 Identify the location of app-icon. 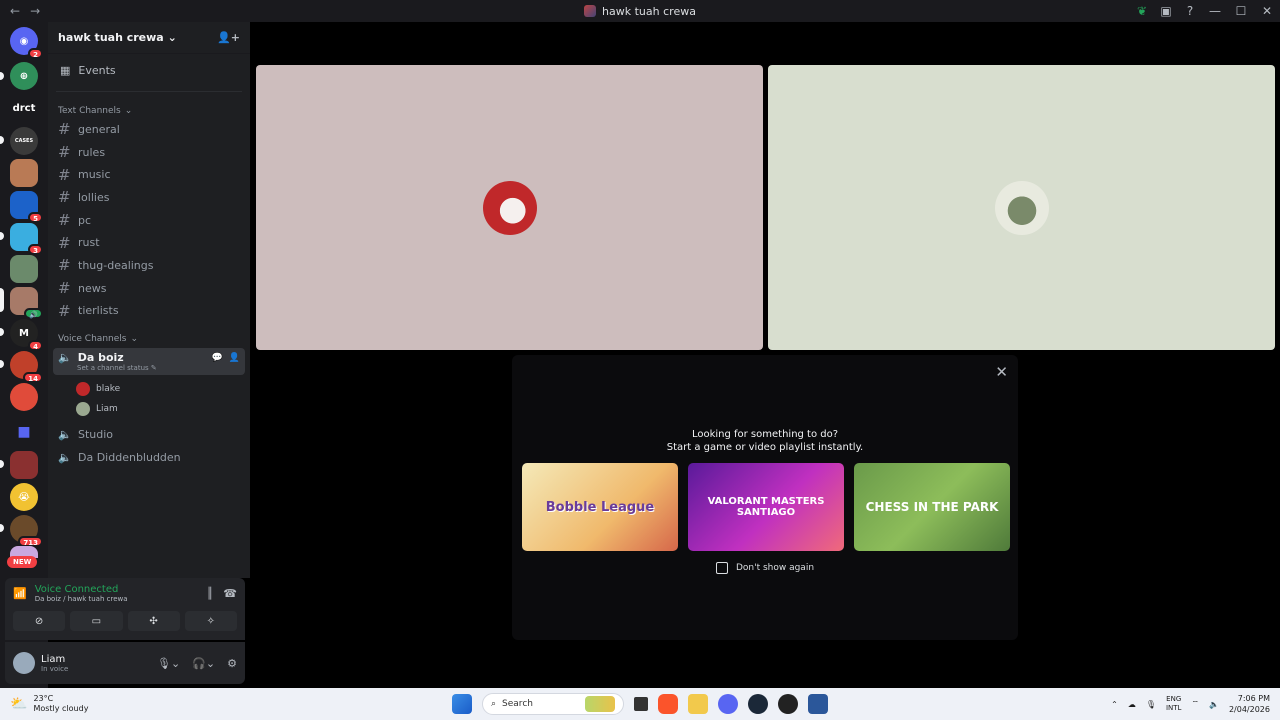
(788, 704).